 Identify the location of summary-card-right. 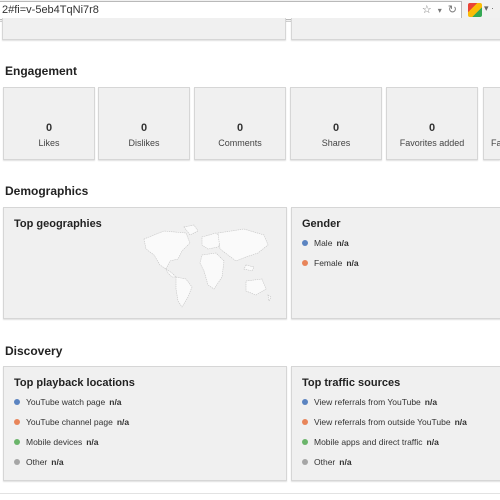
(395, 29).